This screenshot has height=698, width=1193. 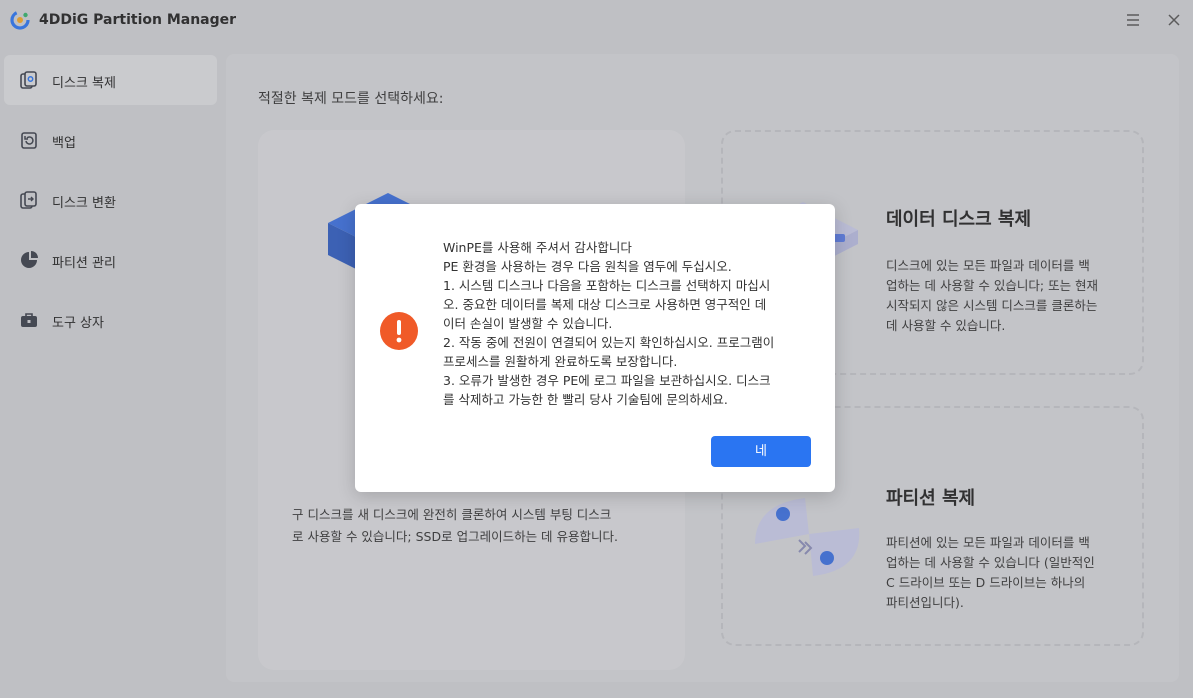 What do you see at coordinates (609, 342) in the screenshot?
I see `dialog-message-line: 2. 작동 중에 전원이 연결되어 있는지 확인하십시오. 프로그램이` at bounding box center [609, 342].